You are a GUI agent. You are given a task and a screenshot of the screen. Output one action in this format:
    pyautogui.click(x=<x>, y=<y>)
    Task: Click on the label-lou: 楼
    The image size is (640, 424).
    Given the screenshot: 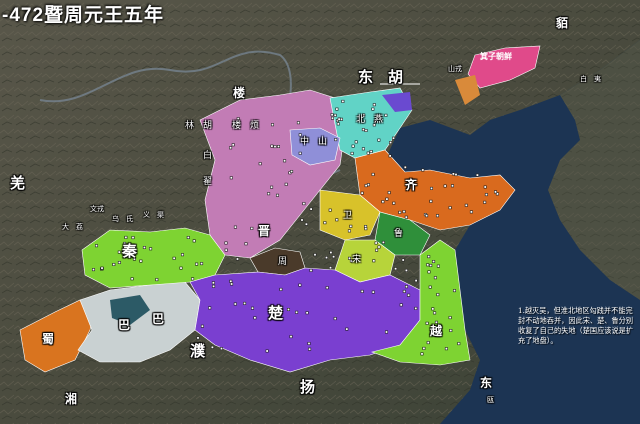 What is the action you would take?
    pyautogui.click(x=239, y=93)
    